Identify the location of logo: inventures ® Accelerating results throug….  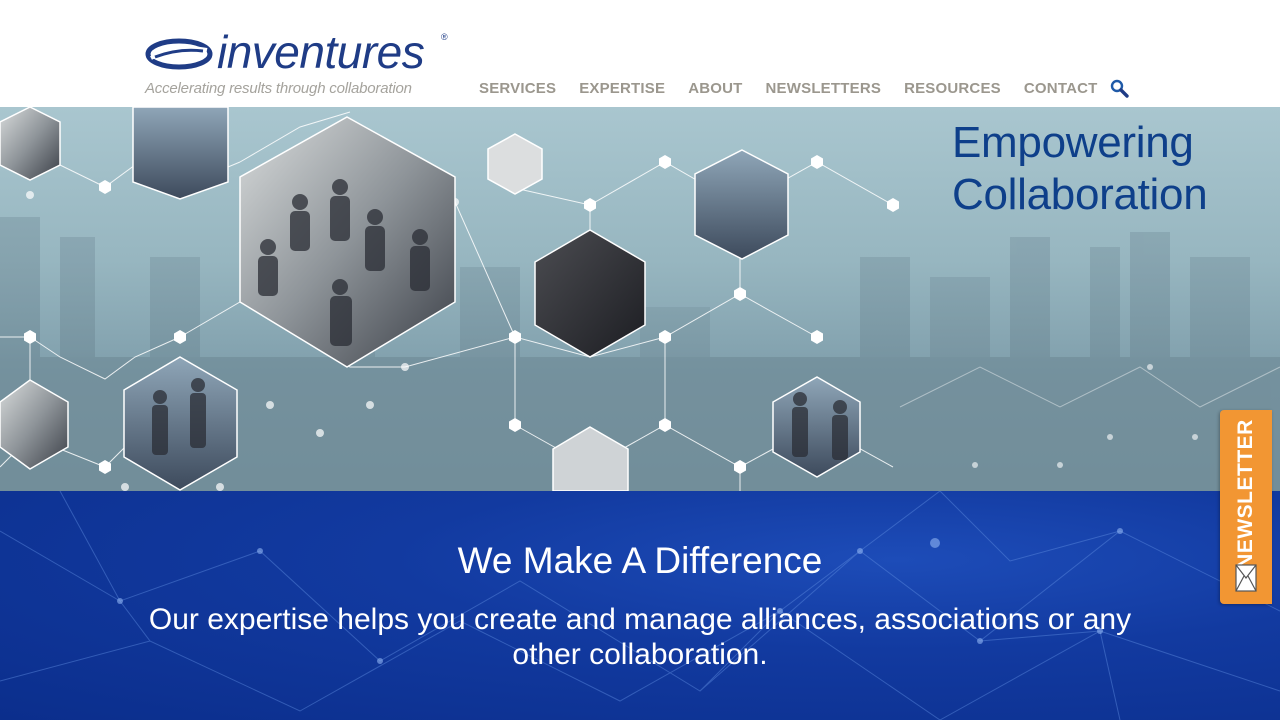
(300, 64).